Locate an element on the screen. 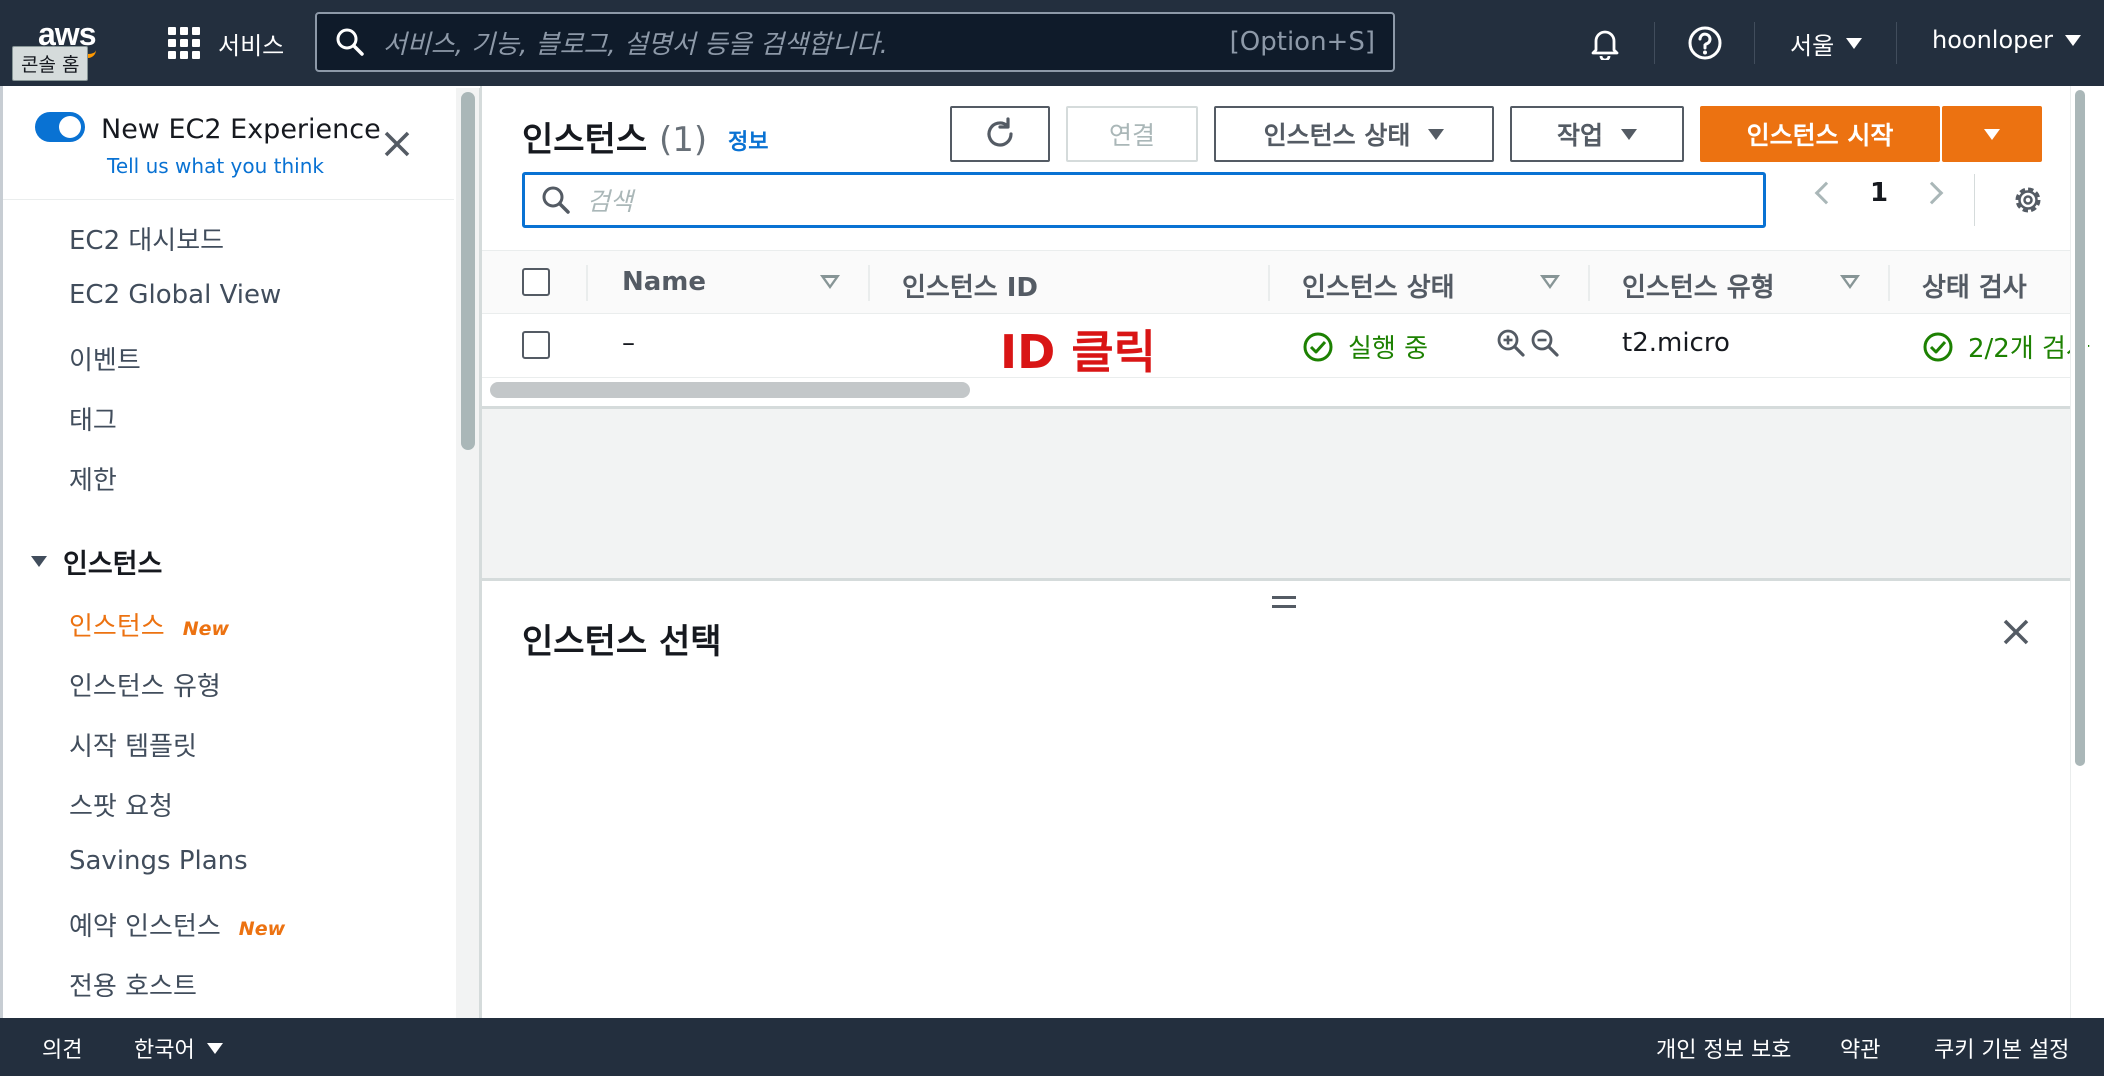 The image size is (2104, 1076). help-button is located at coordinates (1705, 43).